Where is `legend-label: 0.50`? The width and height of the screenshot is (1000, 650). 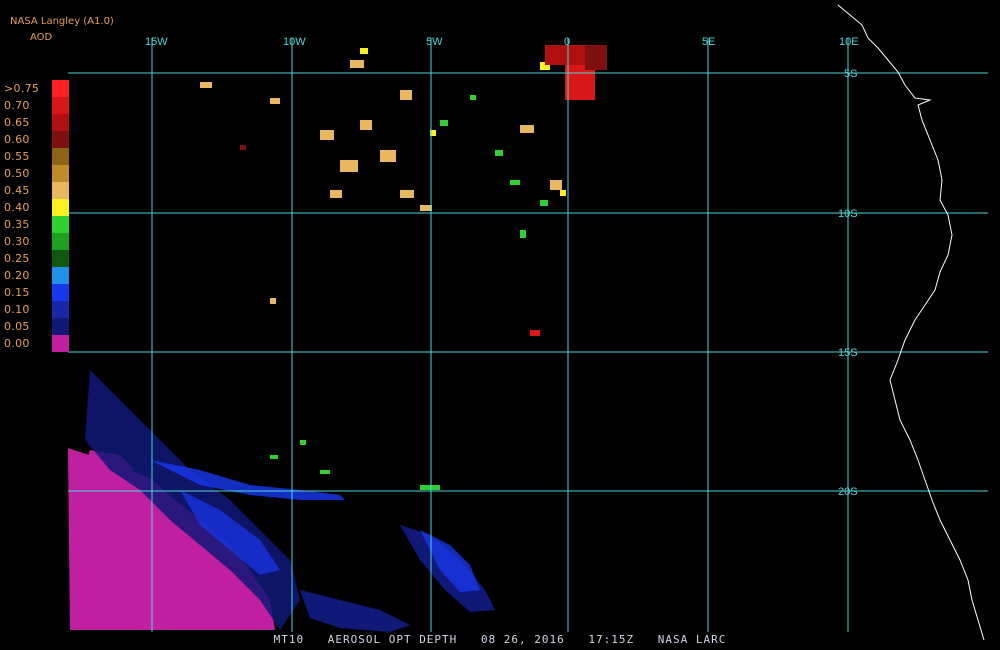
legend-label: 0.50 is located at coordinates (17, 173).